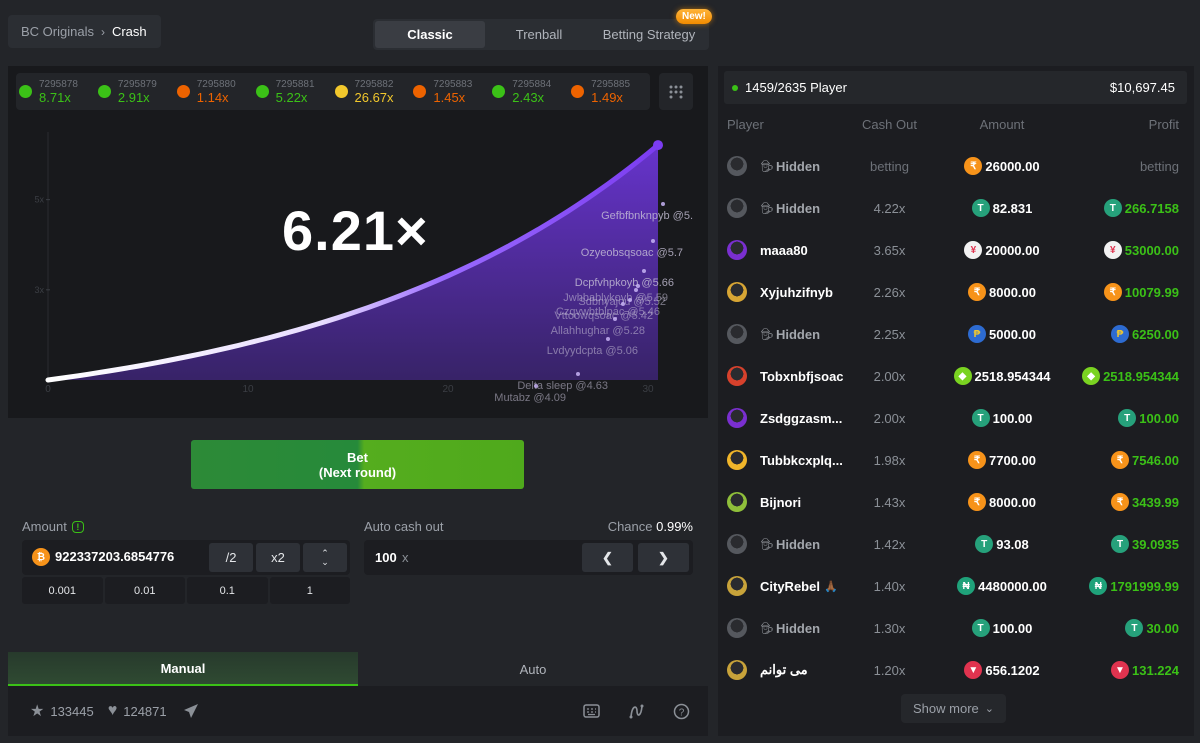  I want to click on player-row: 🕵︎ Hidden 1.30x T 100.00 T 30.00, so click(953, 628).